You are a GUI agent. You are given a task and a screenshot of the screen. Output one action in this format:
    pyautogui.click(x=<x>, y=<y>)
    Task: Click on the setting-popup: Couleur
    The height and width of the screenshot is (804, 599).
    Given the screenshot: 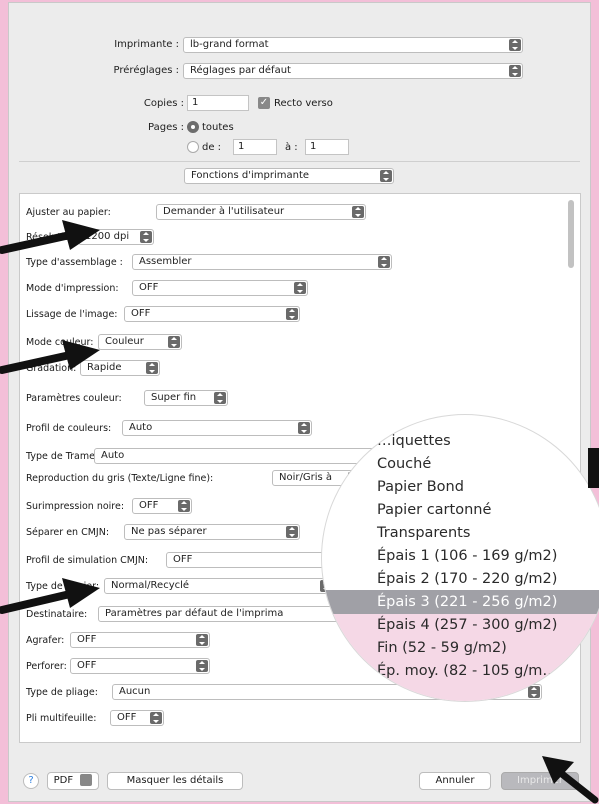 What is the action you would take?
    pyautogui.click(x=140, y=342)
    